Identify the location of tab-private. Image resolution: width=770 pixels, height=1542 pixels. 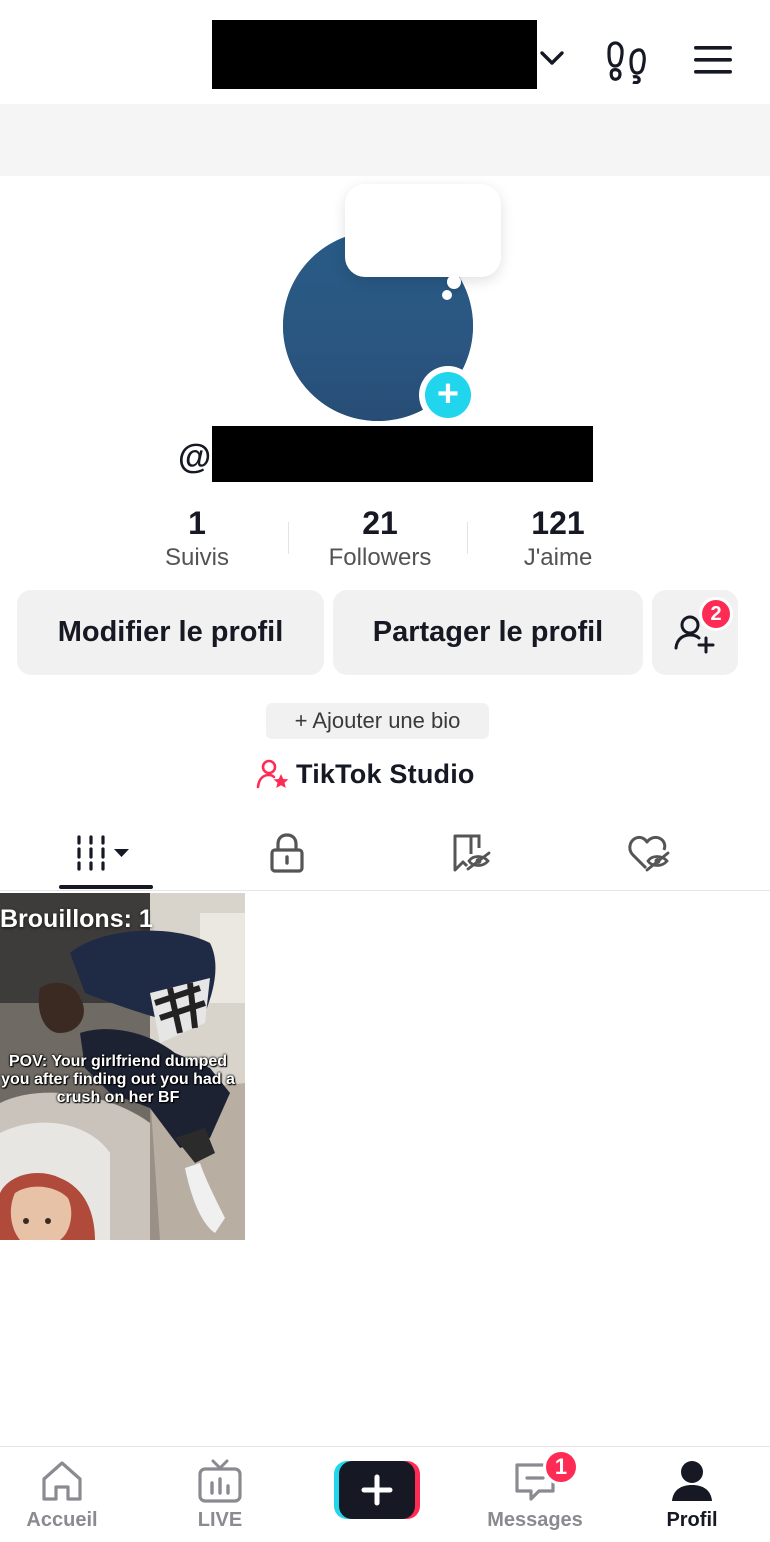
(287, 853).